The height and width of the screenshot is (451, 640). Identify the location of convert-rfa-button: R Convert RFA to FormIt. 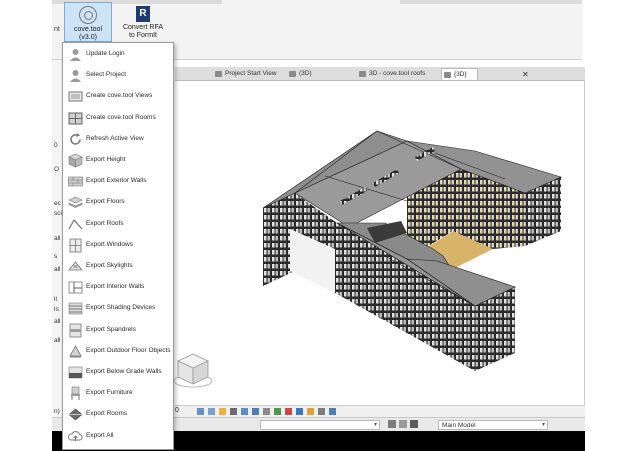
(143, 22).